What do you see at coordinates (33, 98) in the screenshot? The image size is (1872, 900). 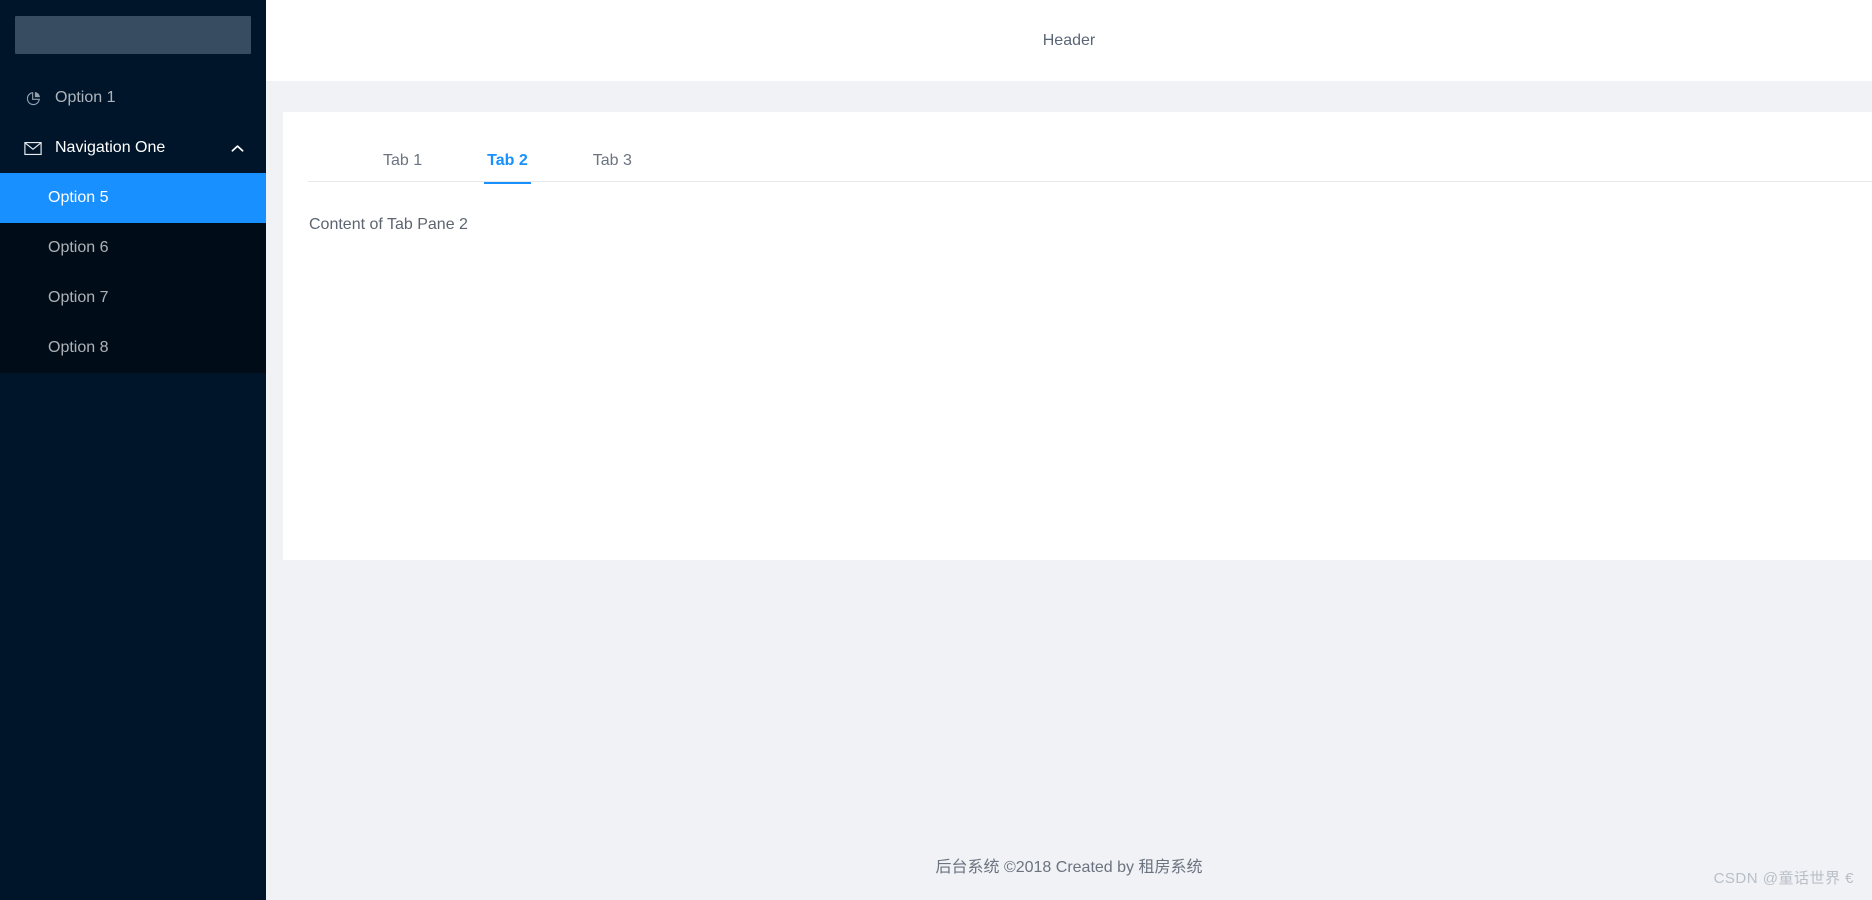 I see `pie-chart-icon` at bounding box center [33, 98].